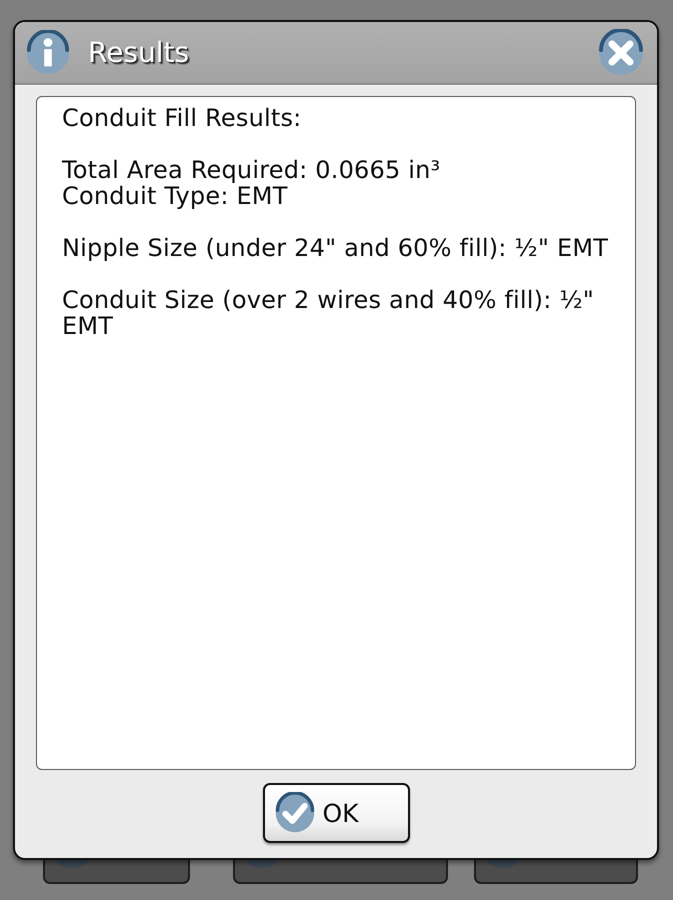 This screenshot has height=900, width=673. Describe the element at coordinates (329, 313) in the screenshot. I see `result-text: Conduit Size (over 2 wires and 40% fill): ½" EMT` at that location.